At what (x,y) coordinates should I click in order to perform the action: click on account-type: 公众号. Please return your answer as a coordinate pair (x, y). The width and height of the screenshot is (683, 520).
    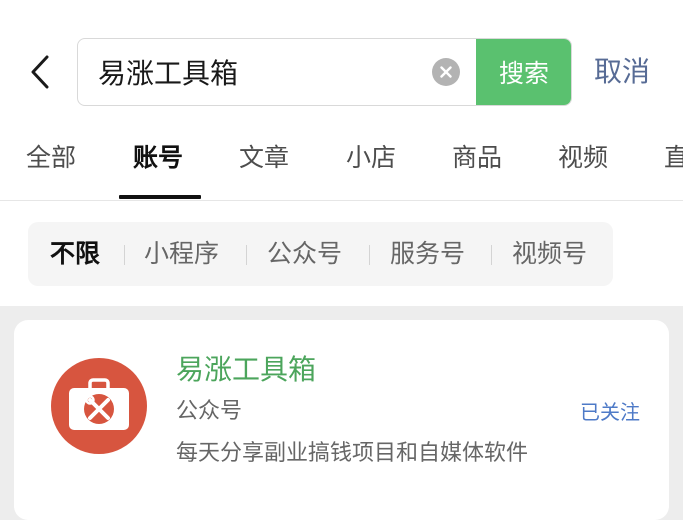
    Looking at the image, I should click on (209, 411).